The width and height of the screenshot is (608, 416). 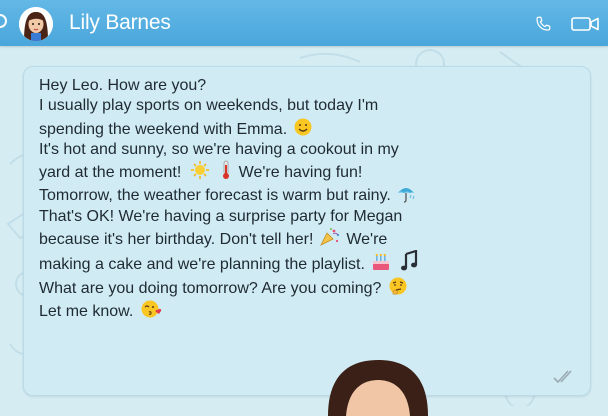 What do you see at coordinates (378, 388) in the screenshot?
I see `shared-photo` at bounding box center [378, 388].